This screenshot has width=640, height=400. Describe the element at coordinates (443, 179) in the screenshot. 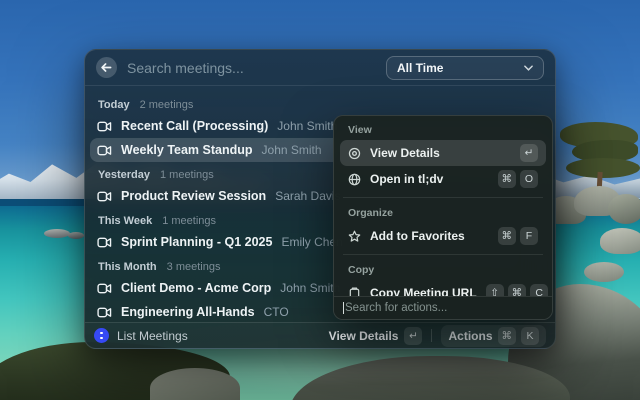

I see `menu-item-open-in-tldv: Open in tl;dv ⌘ O` at that location.